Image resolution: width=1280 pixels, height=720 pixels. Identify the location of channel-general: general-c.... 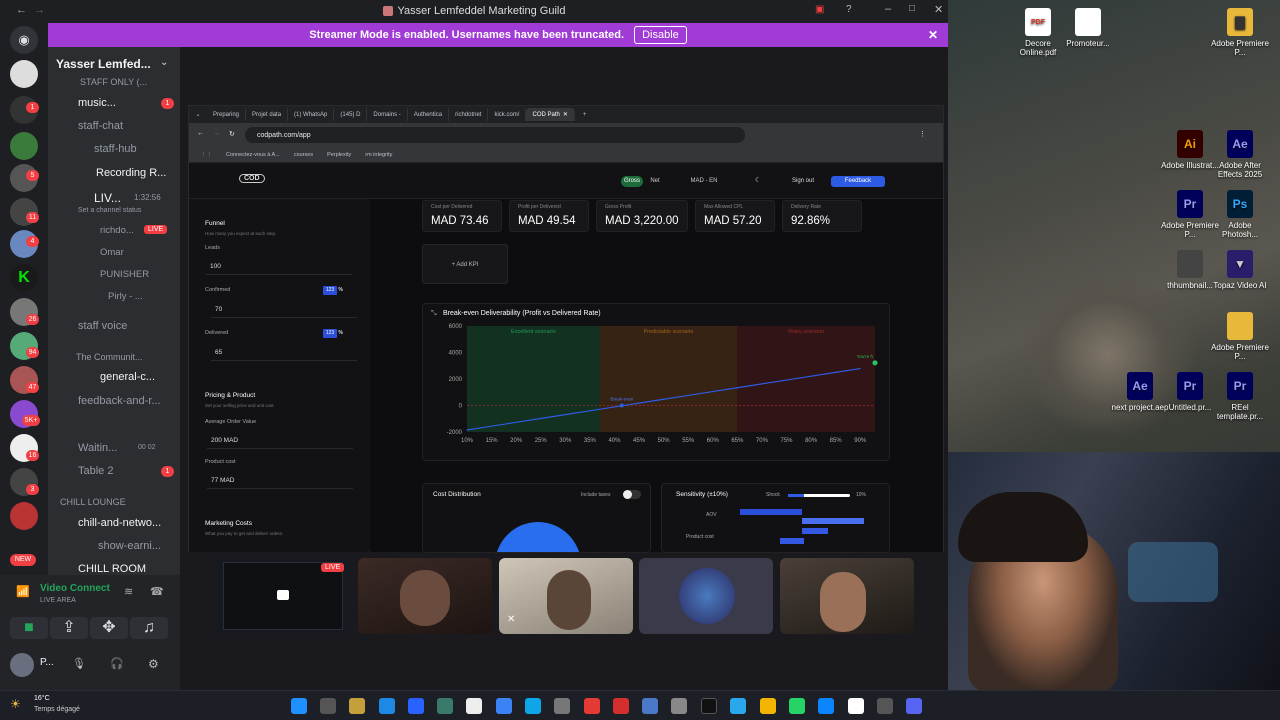
(127, 377).